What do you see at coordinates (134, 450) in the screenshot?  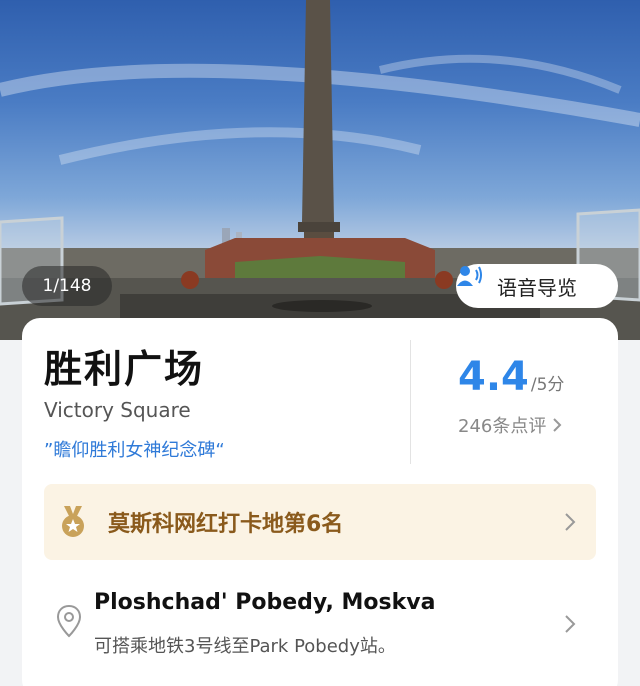 I see `tagline: ”瞻仰胜利女神纪念碑“` at bounding box center [134, 450].